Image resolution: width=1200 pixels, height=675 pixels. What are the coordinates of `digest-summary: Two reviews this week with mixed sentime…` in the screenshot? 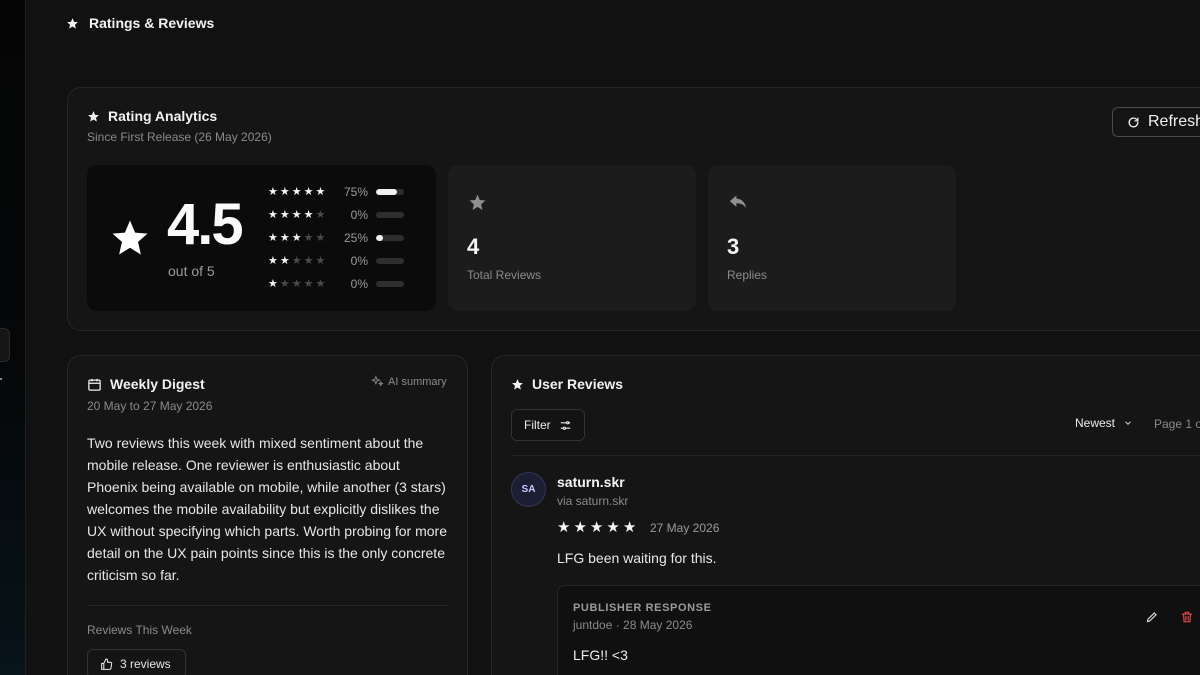 It's located at (267, 509).